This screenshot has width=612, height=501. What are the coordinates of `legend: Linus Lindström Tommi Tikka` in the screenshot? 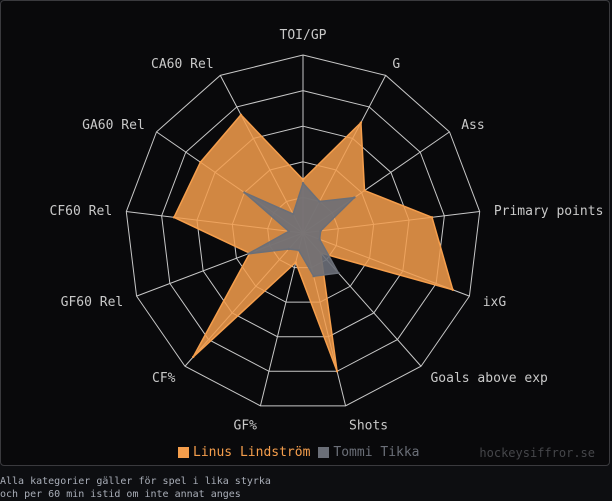 It's located at (303, 452).